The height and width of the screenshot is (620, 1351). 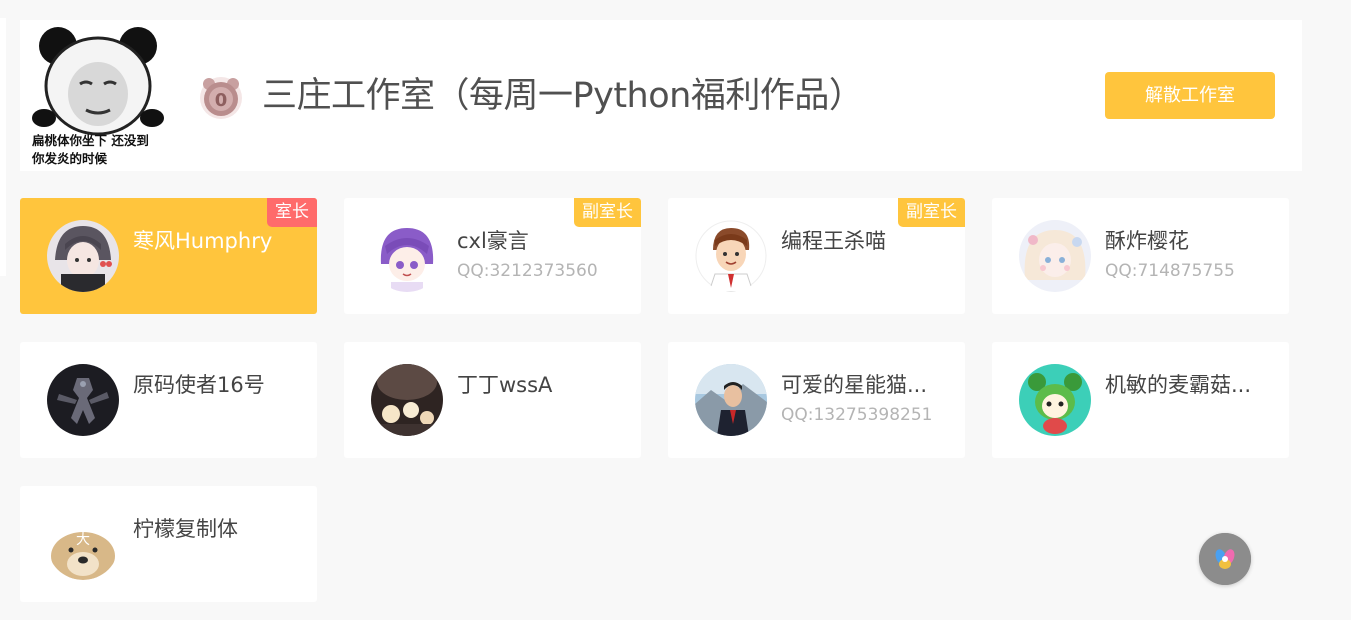 I want to click on member-name: 寒风Humphry, so click(x=203, y=241).